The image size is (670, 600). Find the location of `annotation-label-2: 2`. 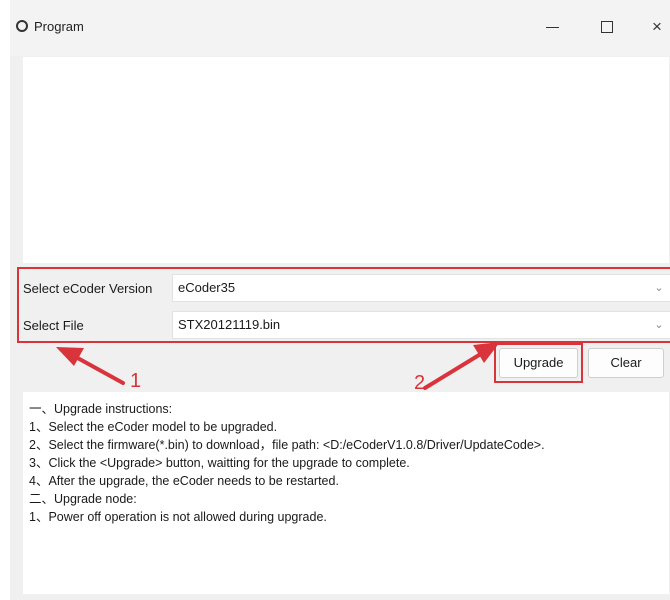

annotation-label-2: 2 is located at coordinates (420, 383).